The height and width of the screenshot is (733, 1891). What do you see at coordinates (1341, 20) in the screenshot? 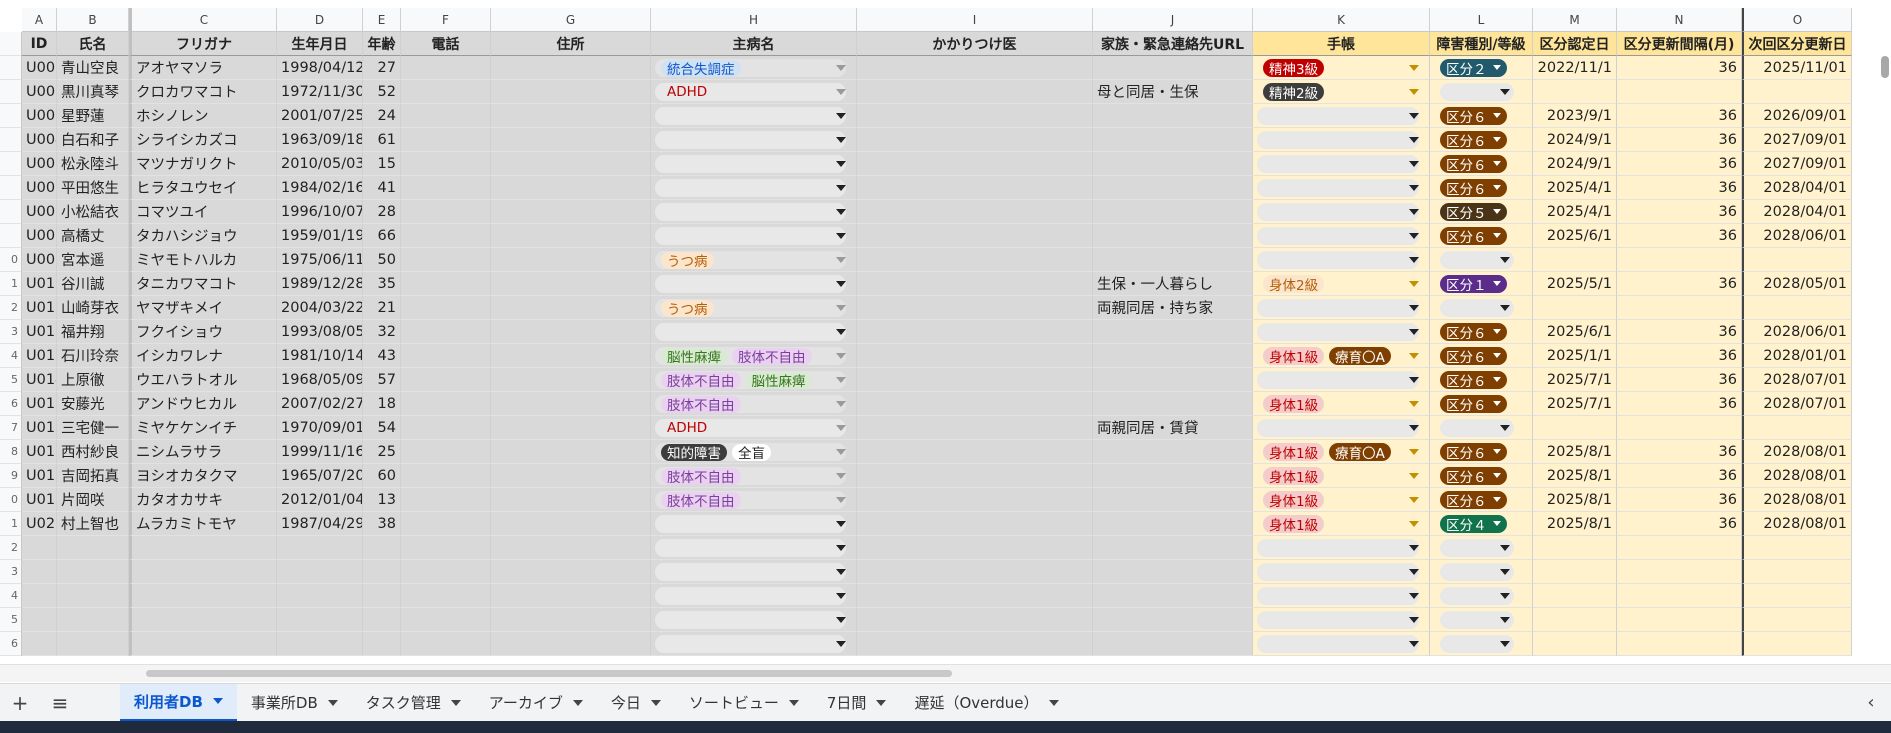
I see `column-letter-k: K` at bounding box center [1341, 20].